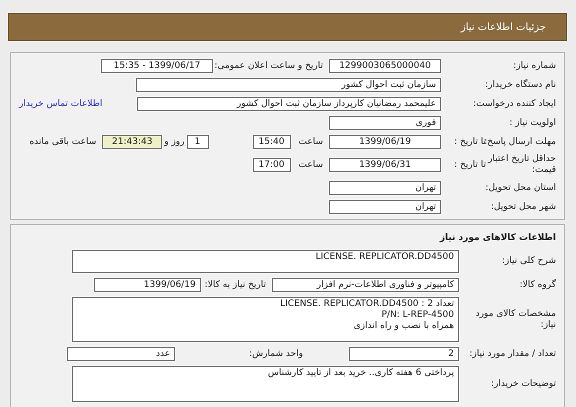 The height and width of the screenshot is (407, 576). What do you see at coordinates (534, 66) in the screenshot?
I see `field-label: شماره نیاز:` at bounding box center [534, 66].